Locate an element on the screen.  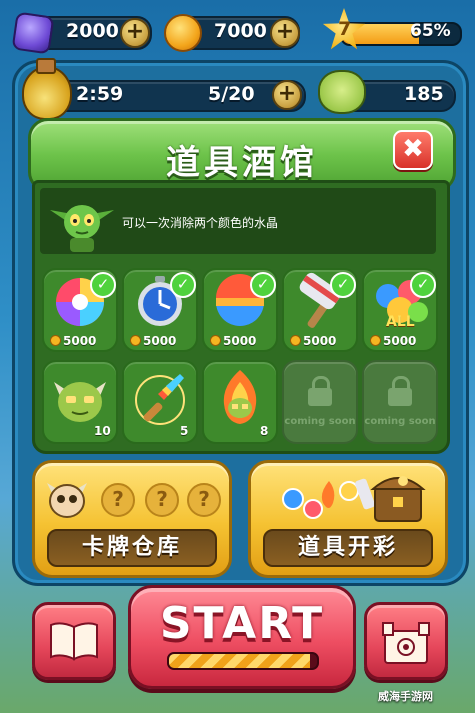
timer-text: 2:59 is located at coordinates (100, 94).